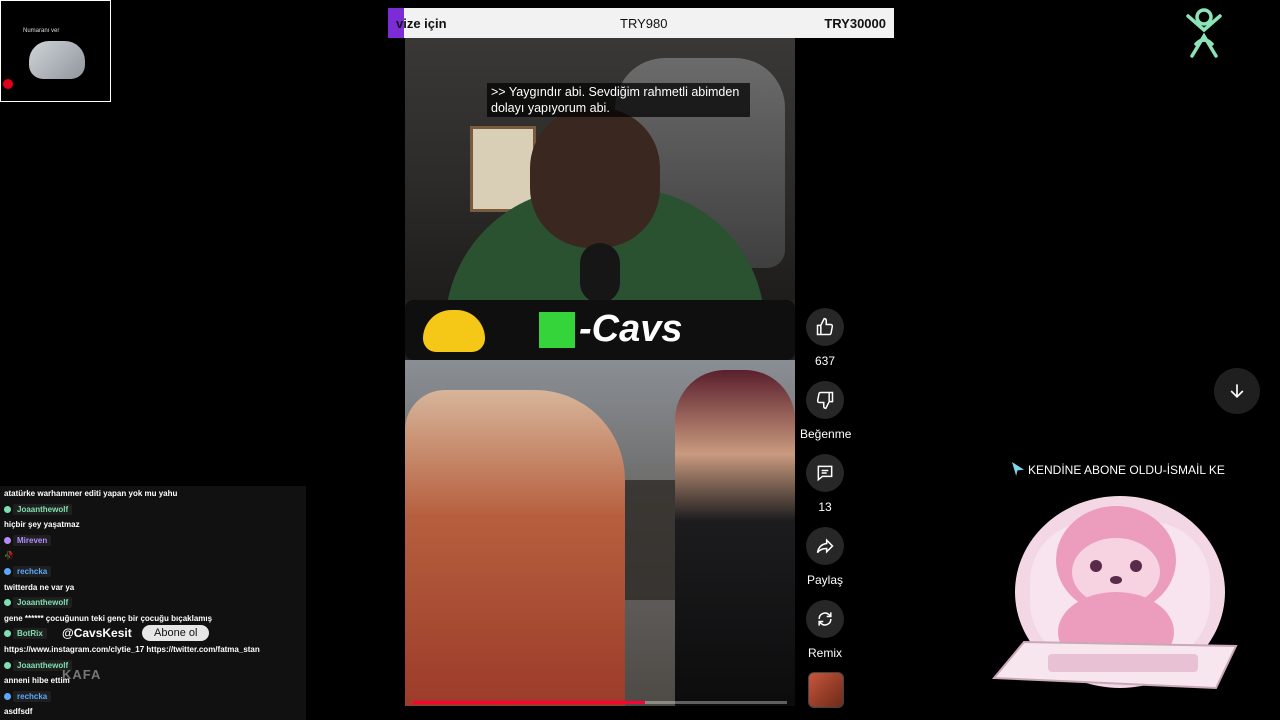  What do you see at coordinates (42, 525) in the screenshot?
I see `chat-message-text: hiçbir şey yaşatmaz` at bounding box center [42, 525].